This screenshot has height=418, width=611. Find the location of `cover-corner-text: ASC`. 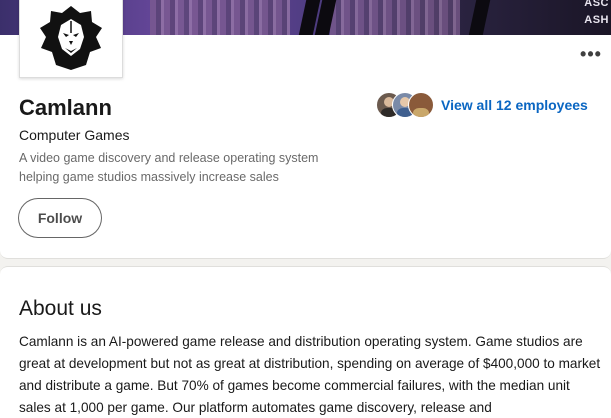

cover-corner-text: ASC is located at coordinates (596, 4).